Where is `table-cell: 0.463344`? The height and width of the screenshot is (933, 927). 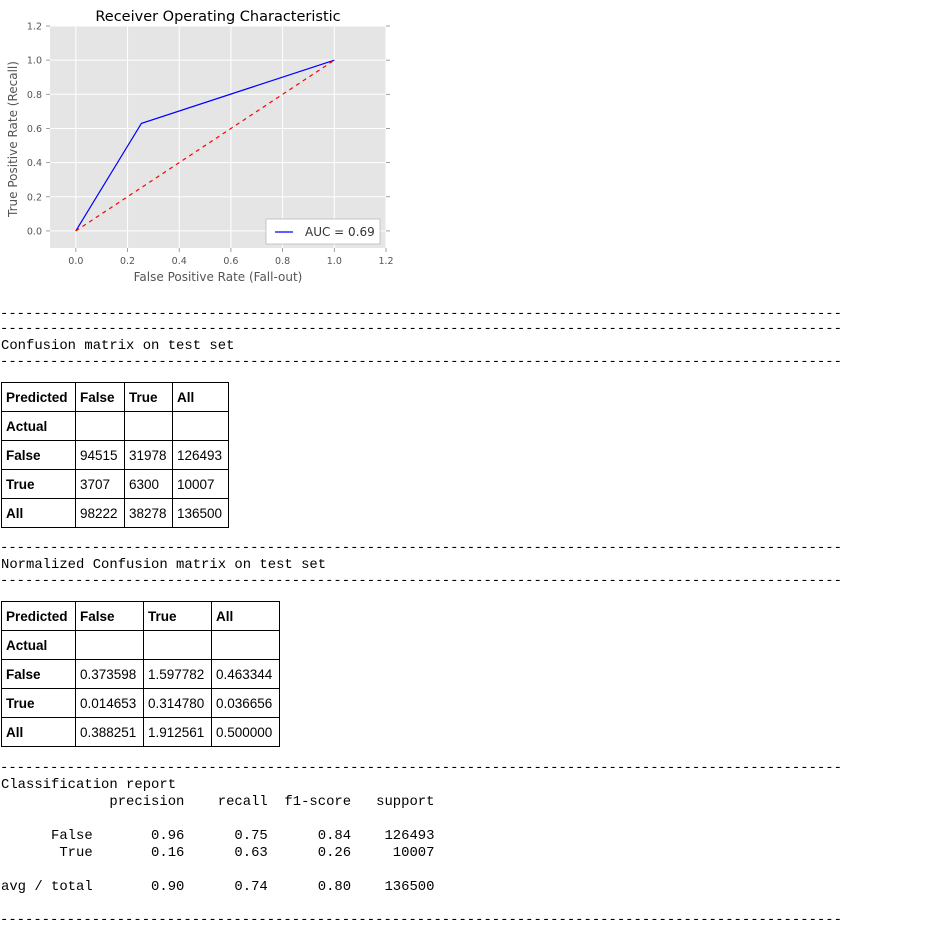
table-cell: 0.463344 is located at coordinates (245, 674).